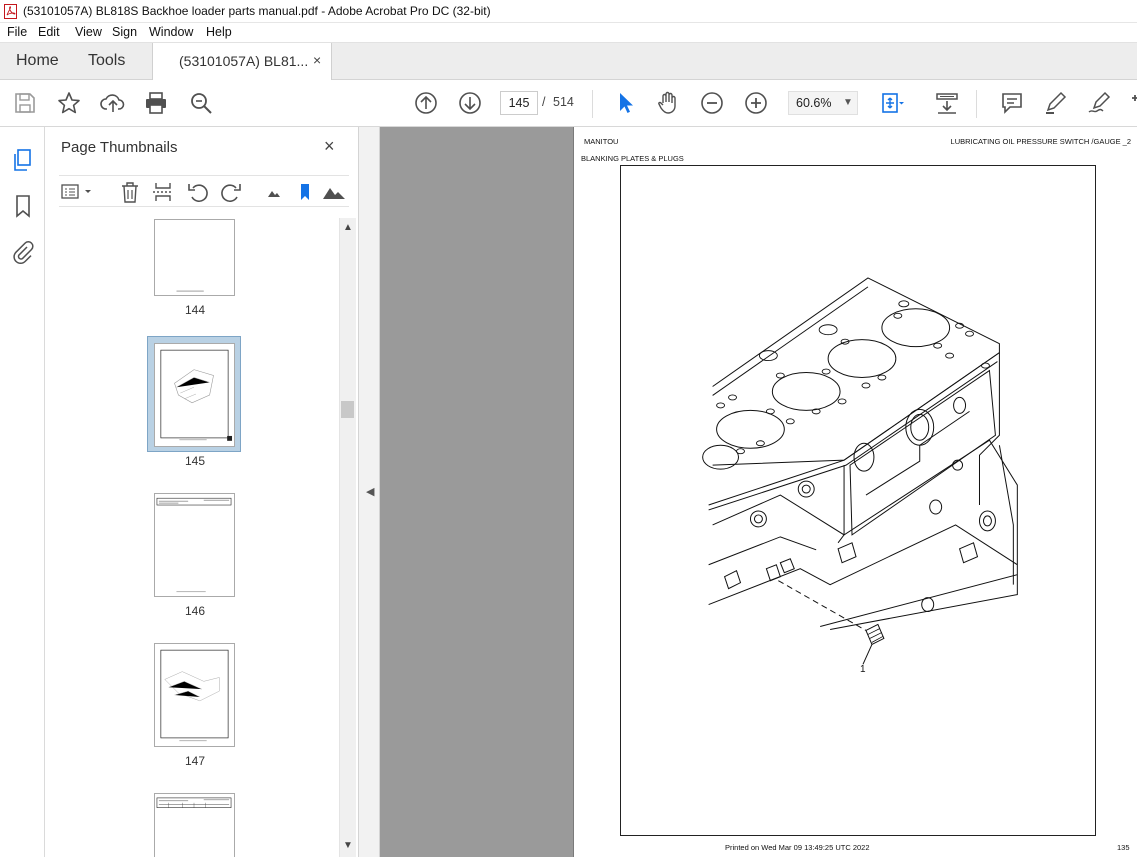 The width and height of the screenshot is (1137, 857). What do you see at coordinates (348, 227) in the screenshot?
I see `scroll-up-icon: ▲` at bounding box center [348, 227].